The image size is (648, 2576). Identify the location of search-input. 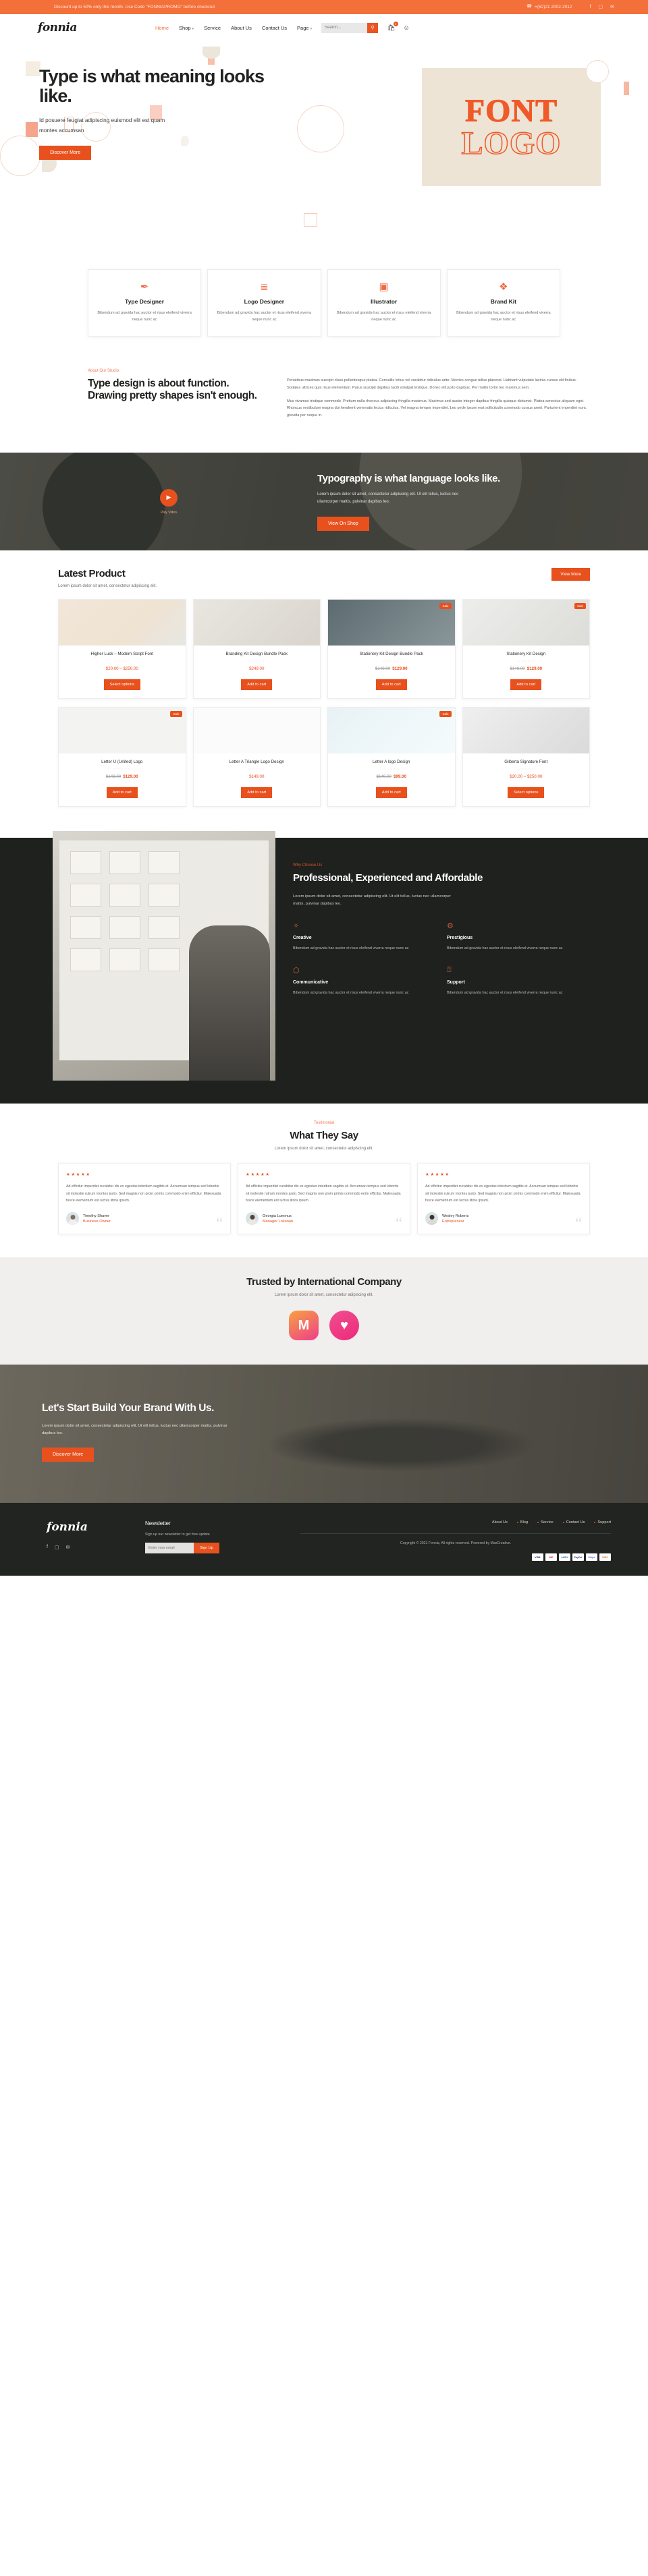
(344, 27).